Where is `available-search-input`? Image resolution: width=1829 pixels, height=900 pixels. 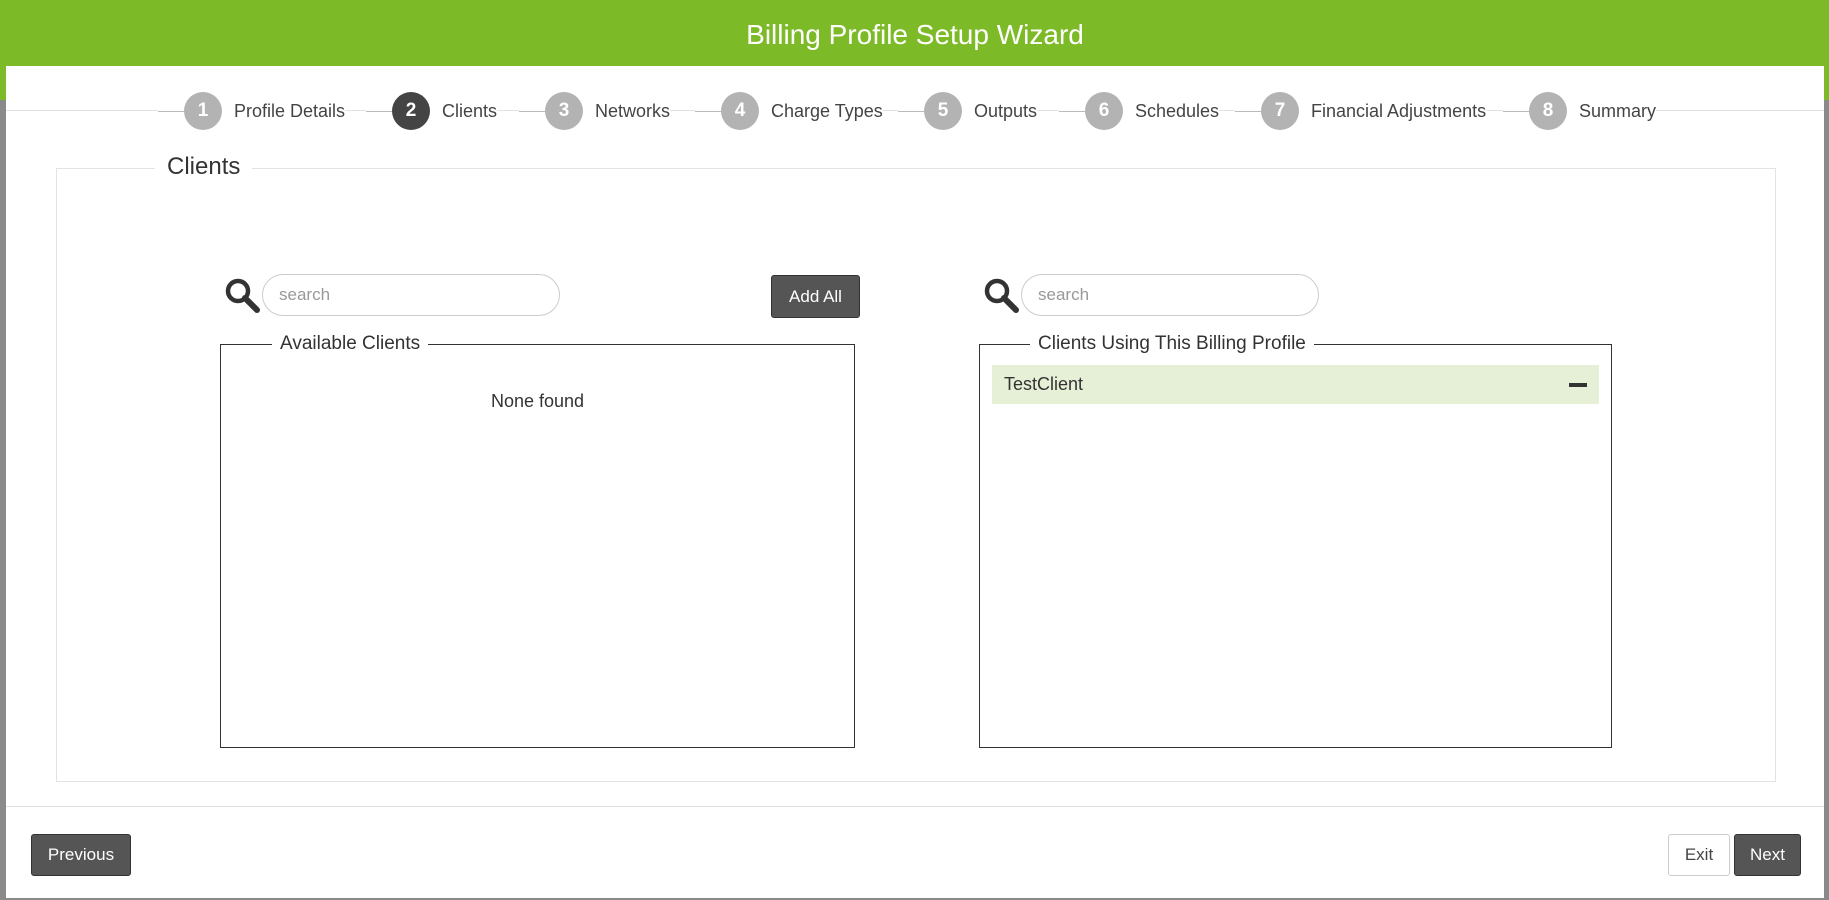
available-search-input is located at coordinates (411, 295).